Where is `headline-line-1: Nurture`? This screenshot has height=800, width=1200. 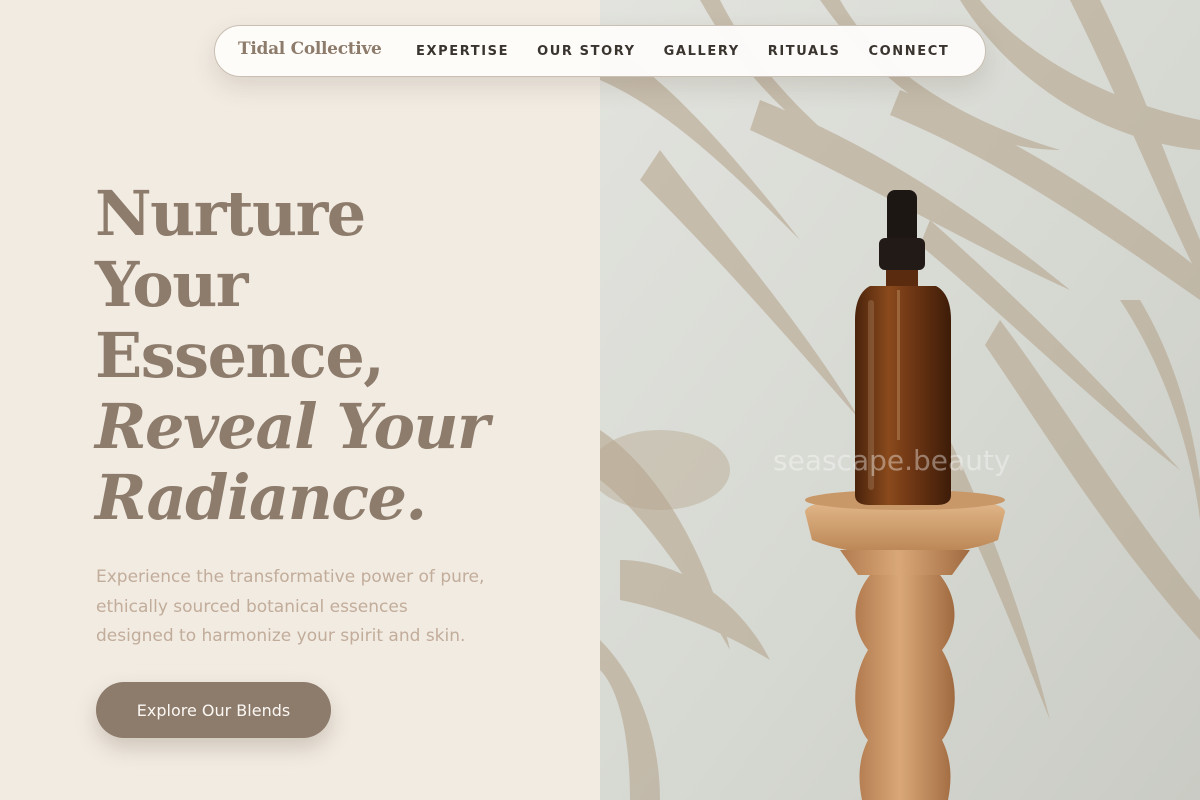
headline-line-1: Nurture is located at coordinates (230, 213).